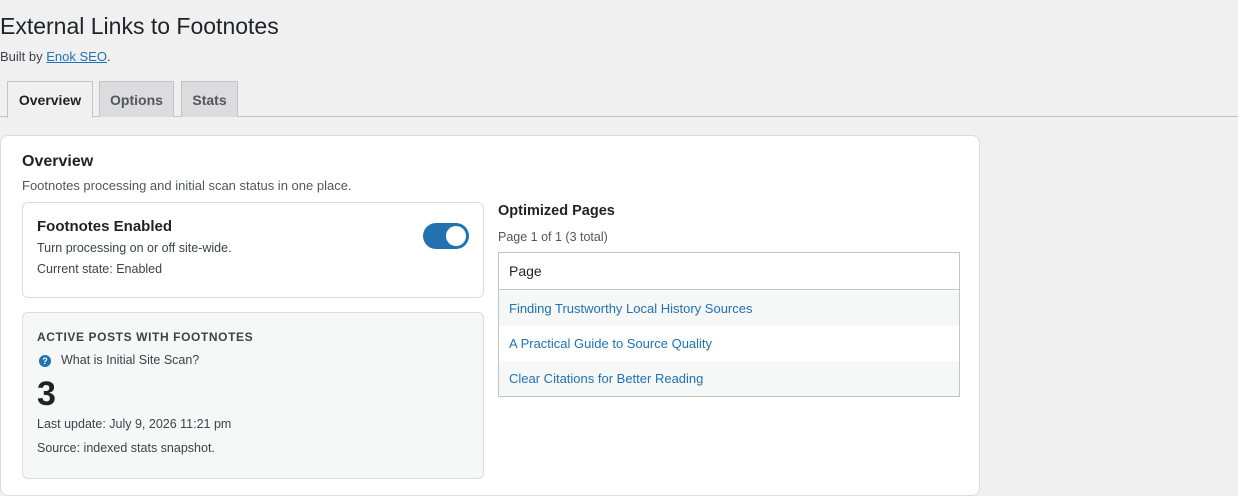 This screenshot has height=496, width=1238. I want to click on built-by-prefix: Built by, so click(23, 56).